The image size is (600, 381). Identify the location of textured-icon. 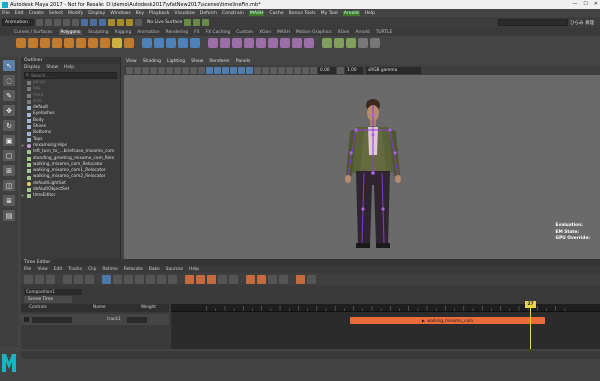
(233, 70).